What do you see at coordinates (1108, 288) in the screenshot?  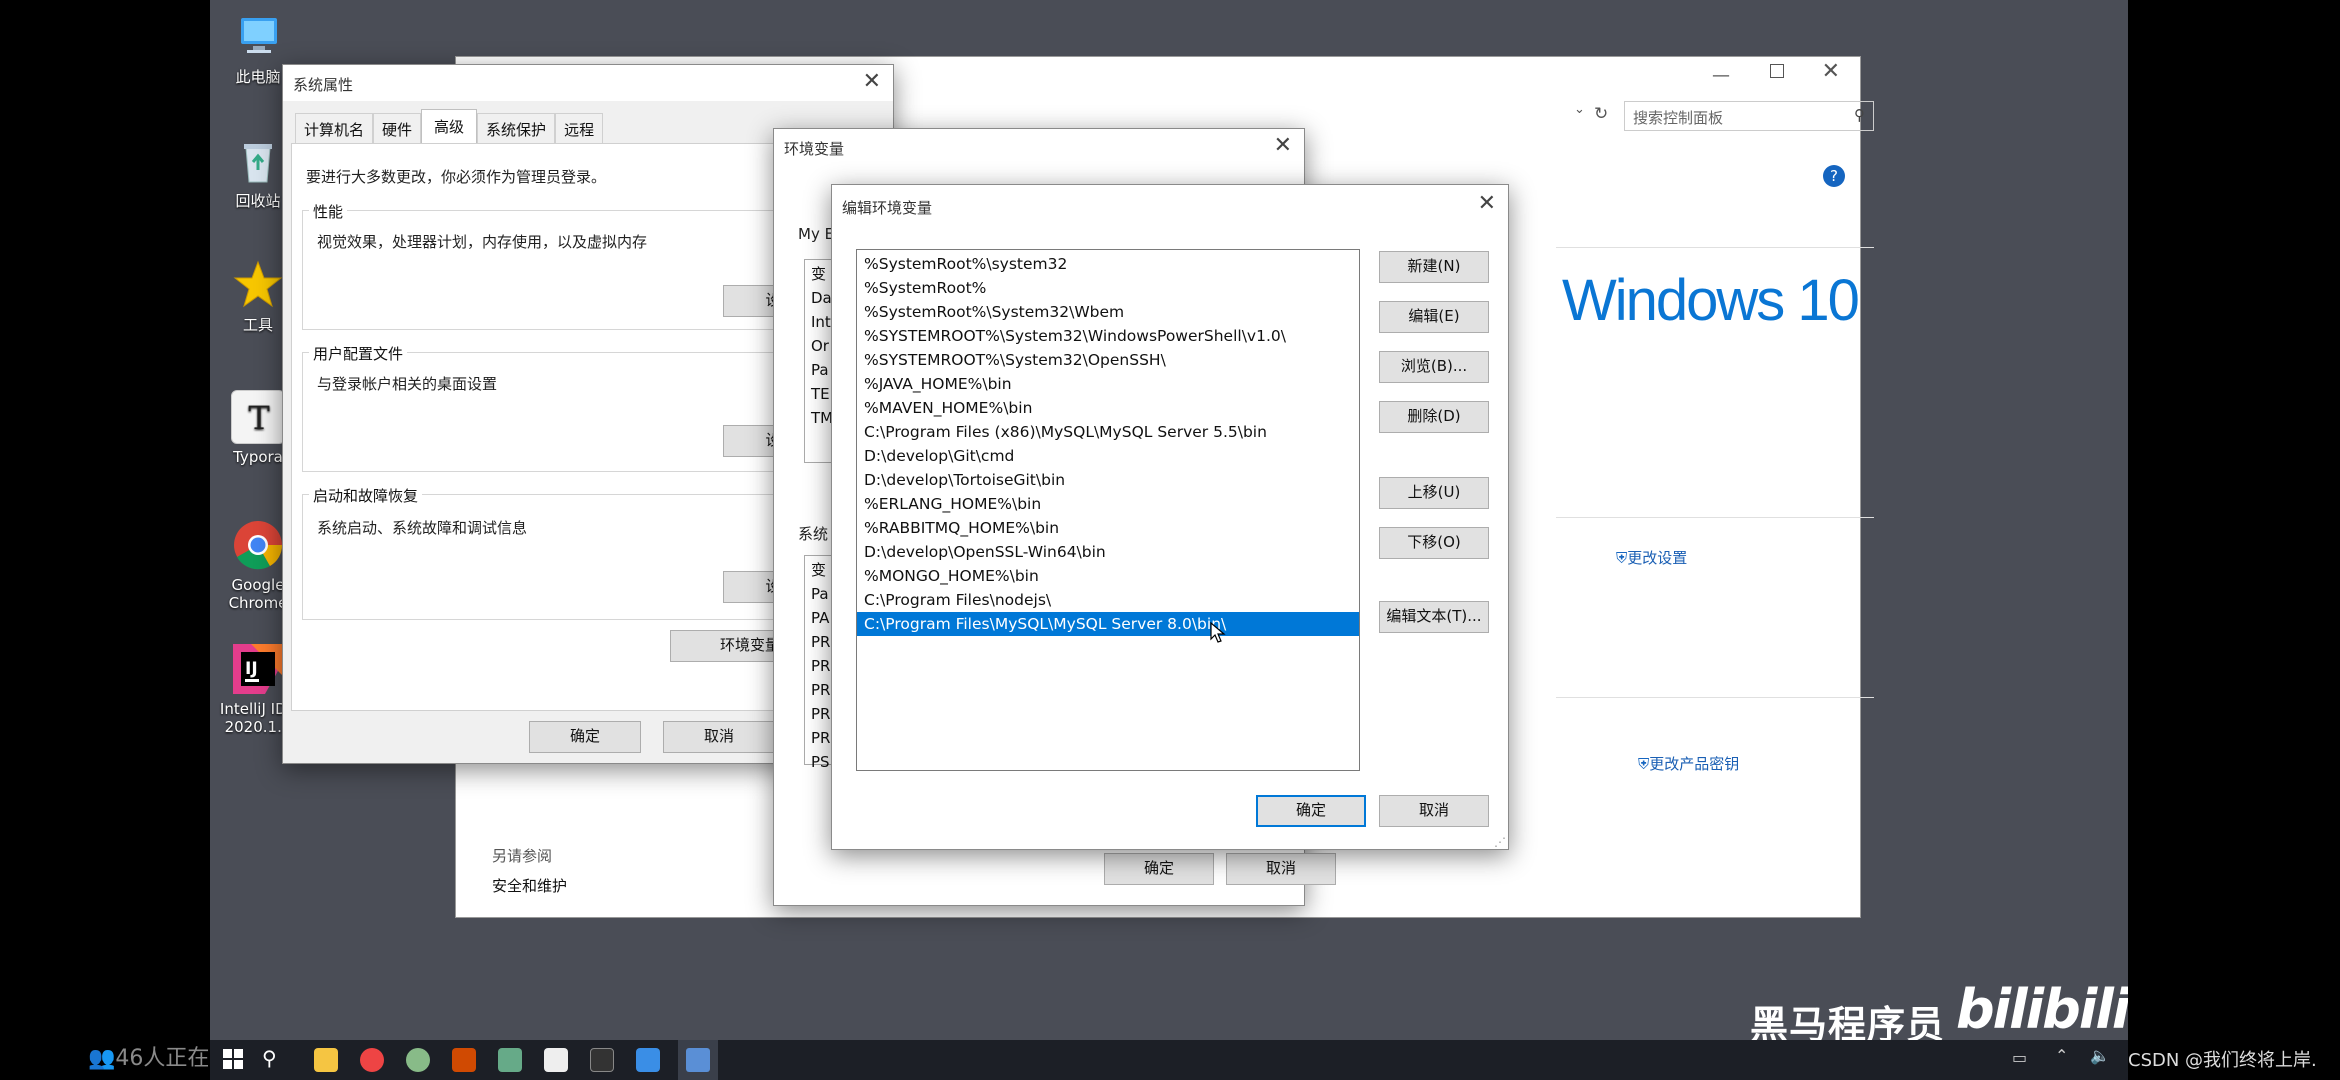 I see `path-entry: %SystemRoot%` at bounding box center [1108, 288].